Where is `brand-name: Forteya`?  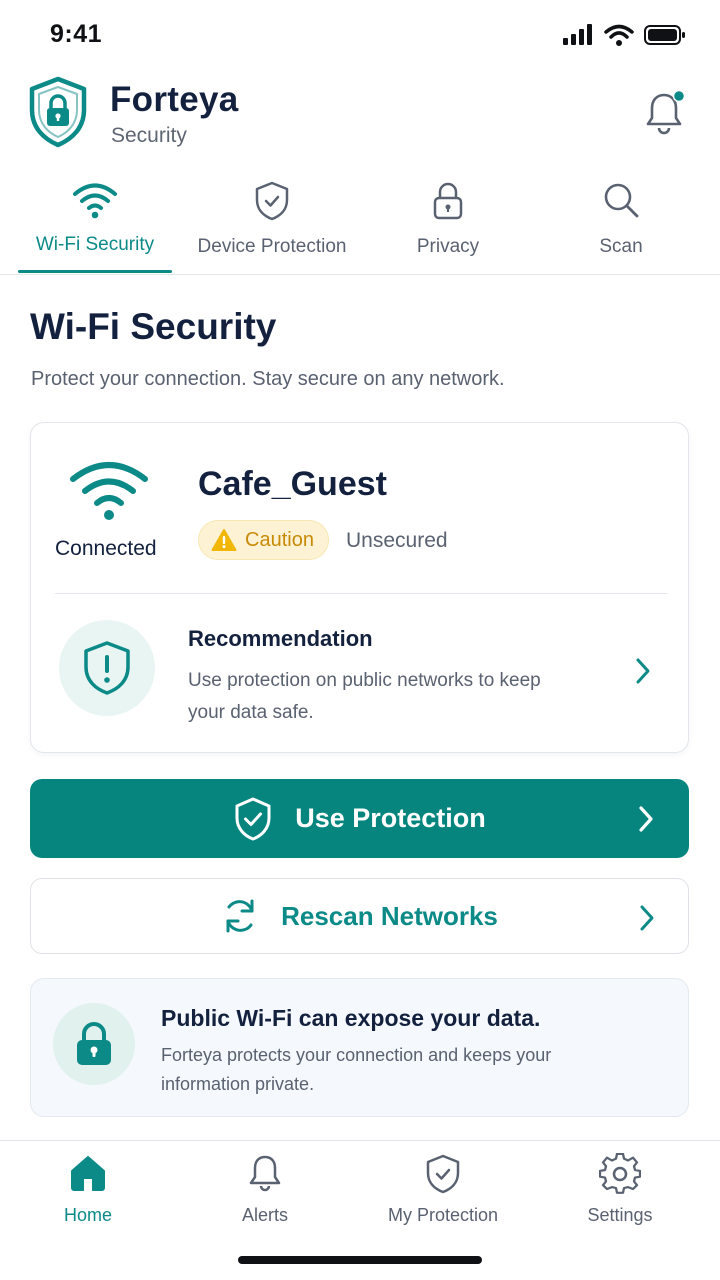
brand-name: Forteya is located at coordinates (174, 99).